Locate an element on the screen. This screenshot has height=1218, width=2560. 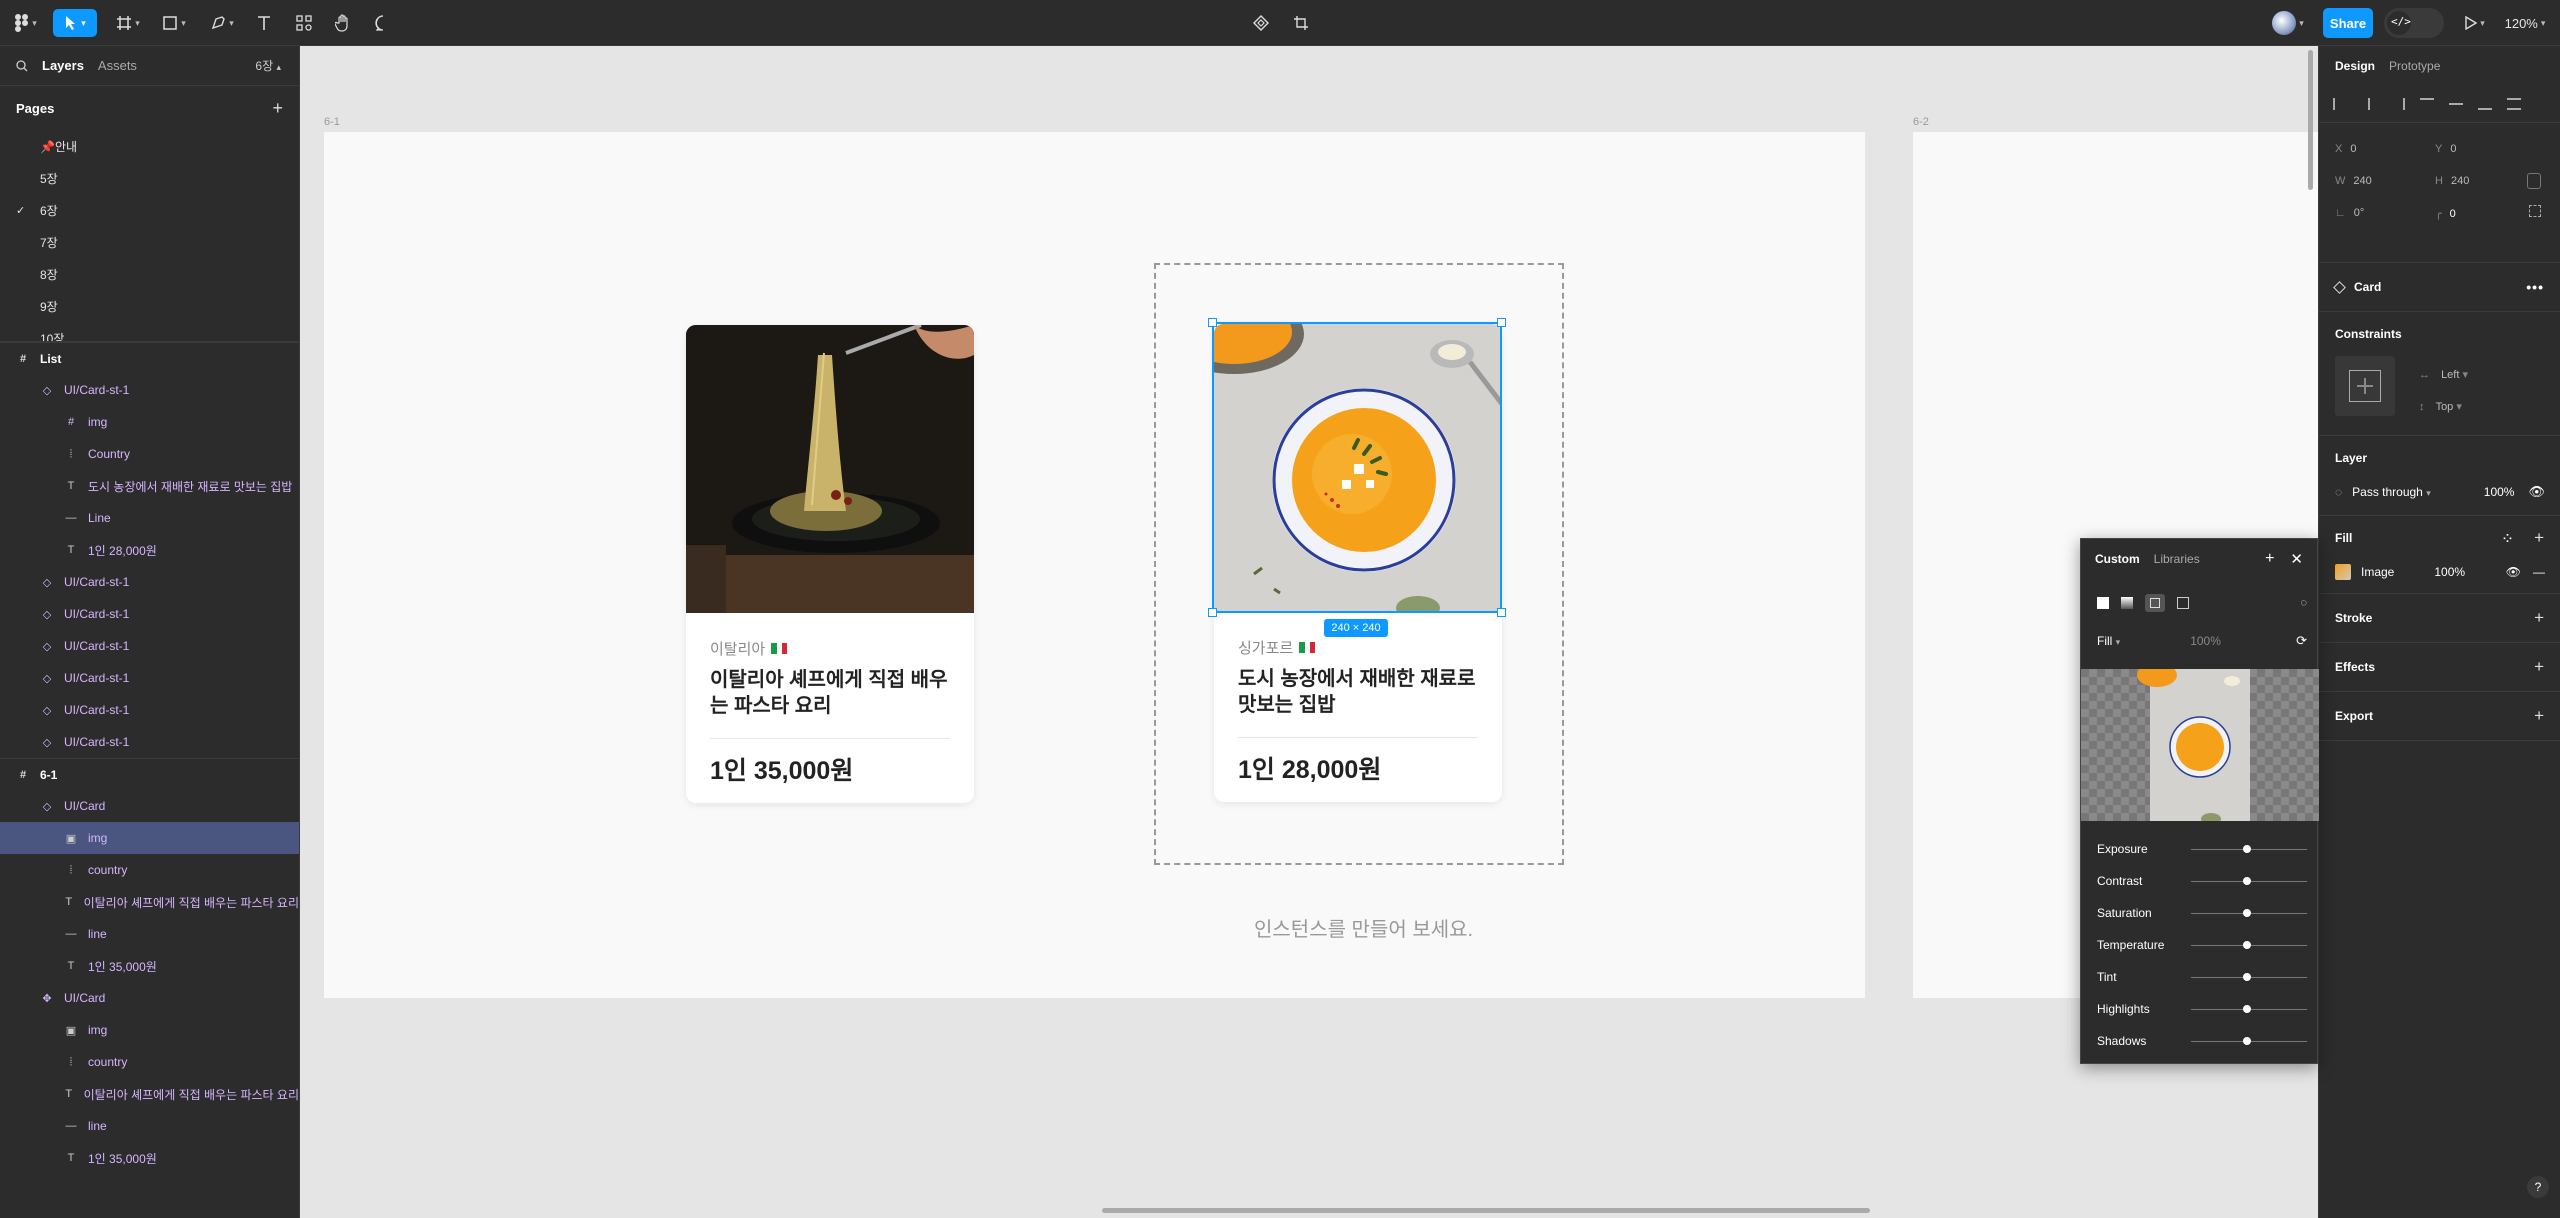
component-actions-button is located at coordinates (1261, 23).